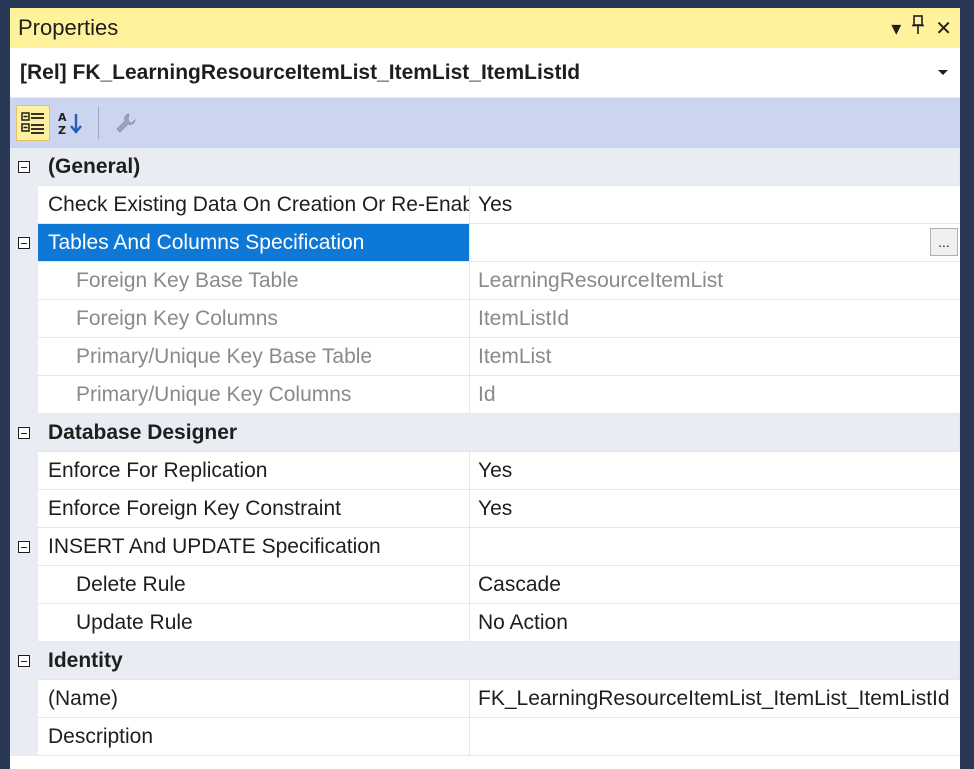 This screenshot has width=974, height=769. Describe the element at coordinates (62, 117) in the screenshot. I see `svg-text: A` at that location.